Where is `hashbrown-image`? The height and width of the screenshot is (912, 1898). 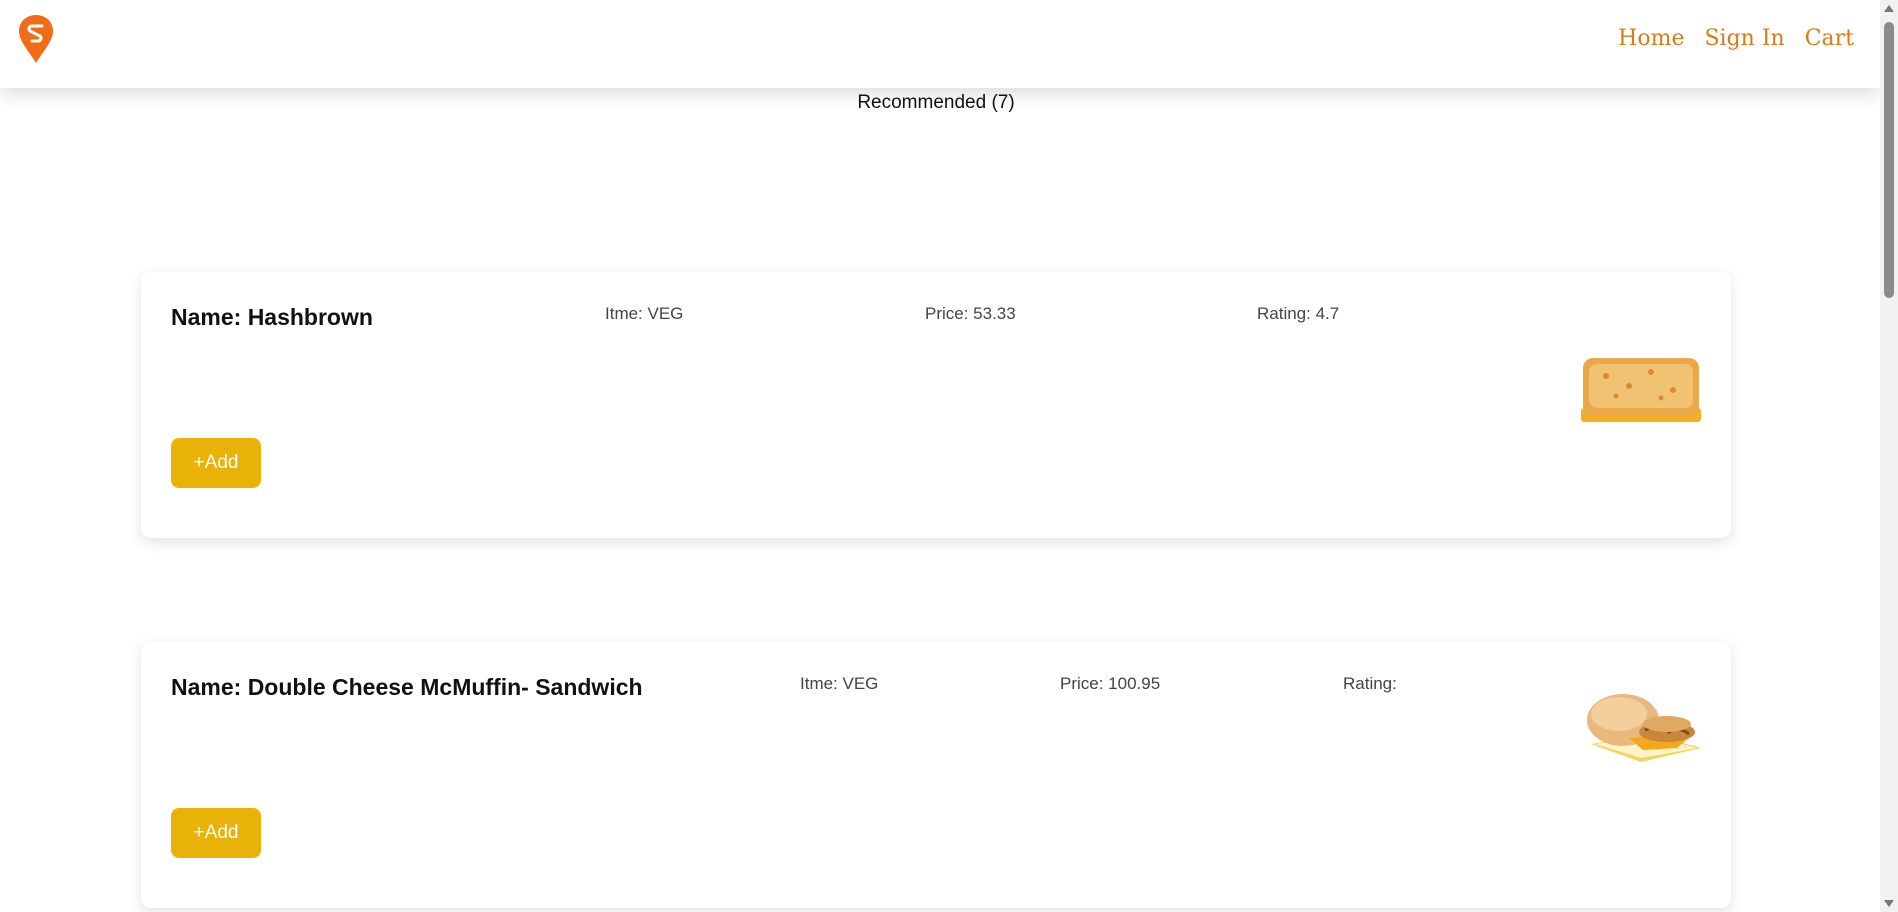
hashbrown-image is located at coordinates (1641, 390).